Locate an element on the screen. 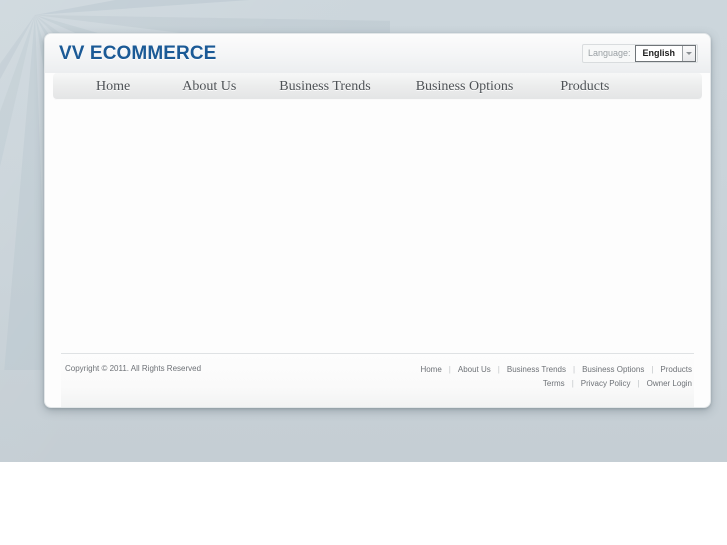 This screenshot has height=545, width=727. language-selected-value: English is located at coordinates (659, 53).